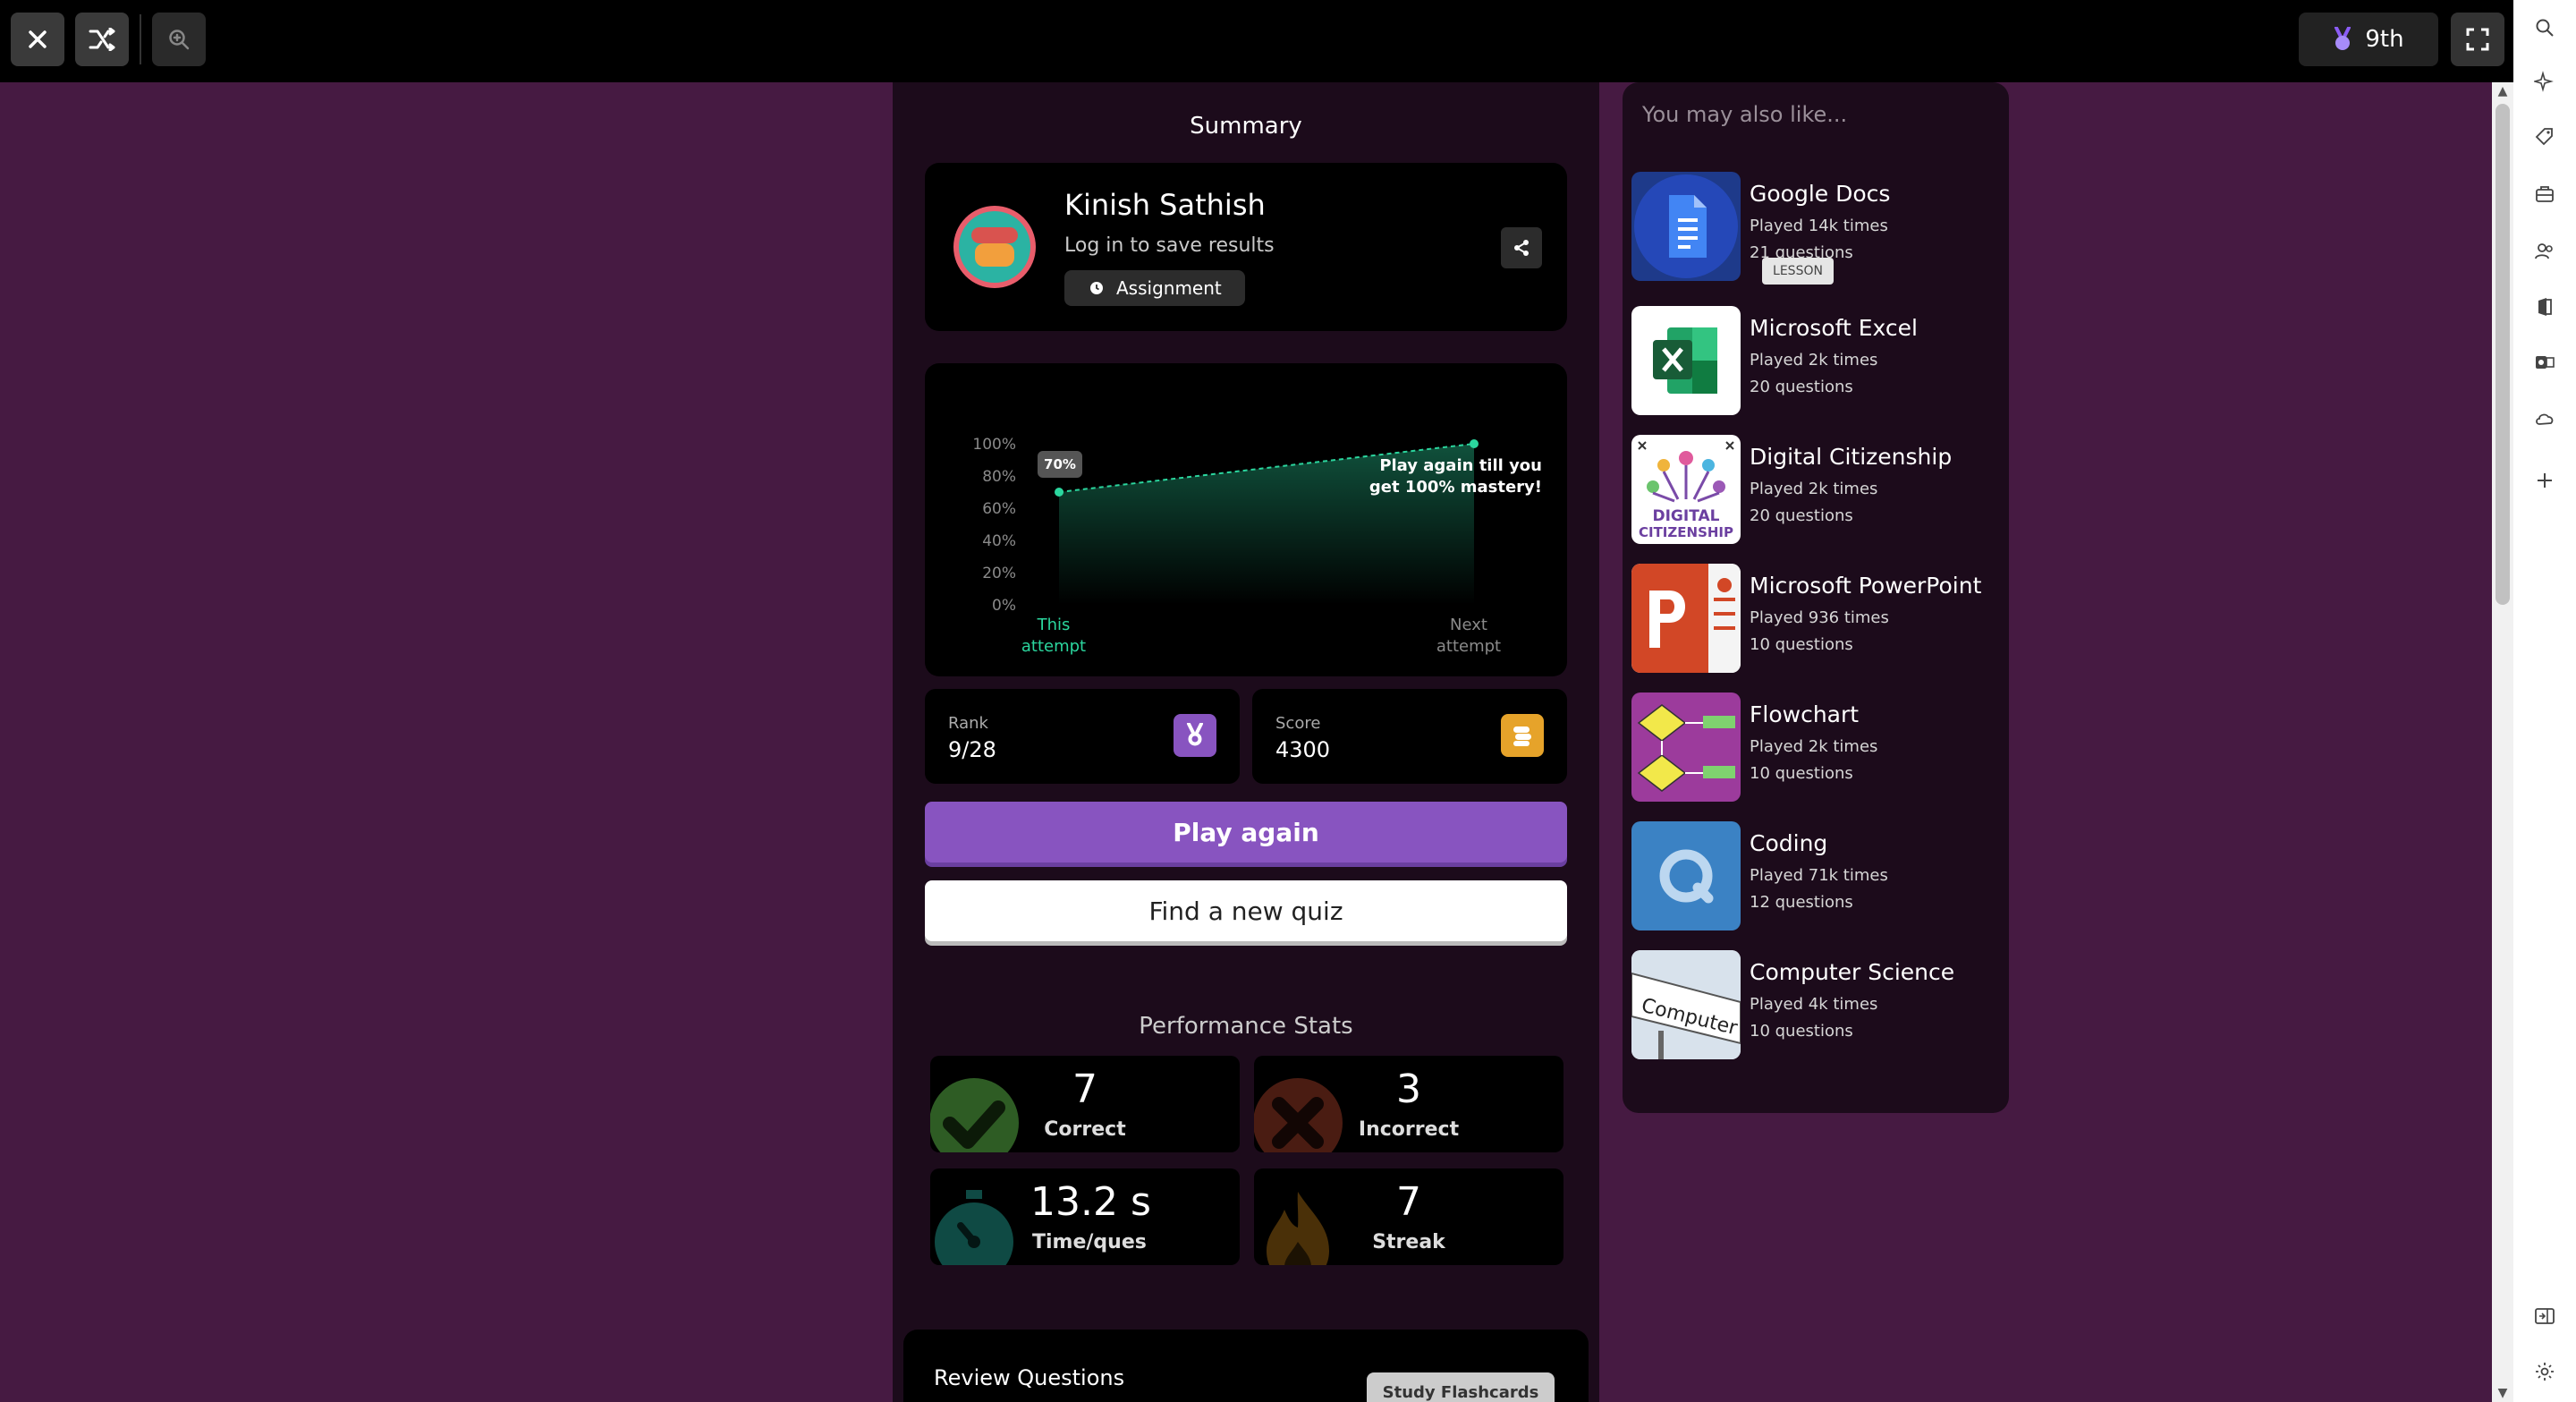 Image resolution: width=2576 pixels, height=1402 pixels. What do you see at coordinates (1686, 490) in the screenshot?
I see `digital-citizenship-icon: DIGITAL CITIZENSHIP` at bounding box center [1686, 490].